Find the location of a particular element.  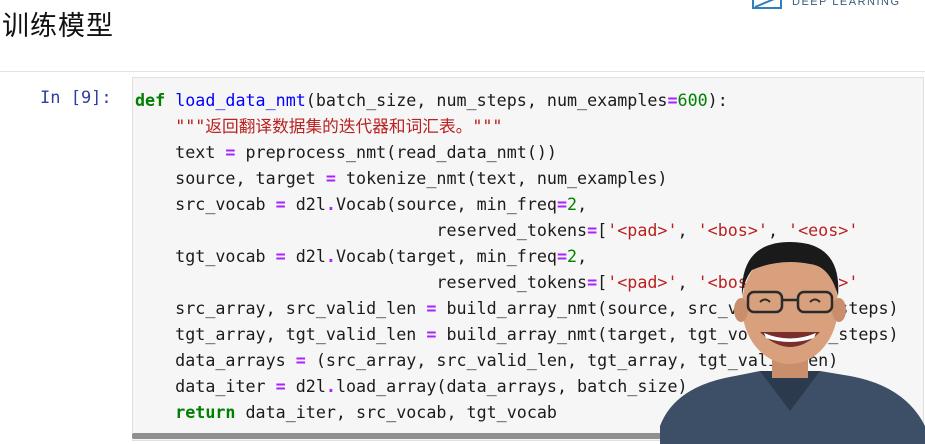

code-token: return is located at coordinates (205, 412).